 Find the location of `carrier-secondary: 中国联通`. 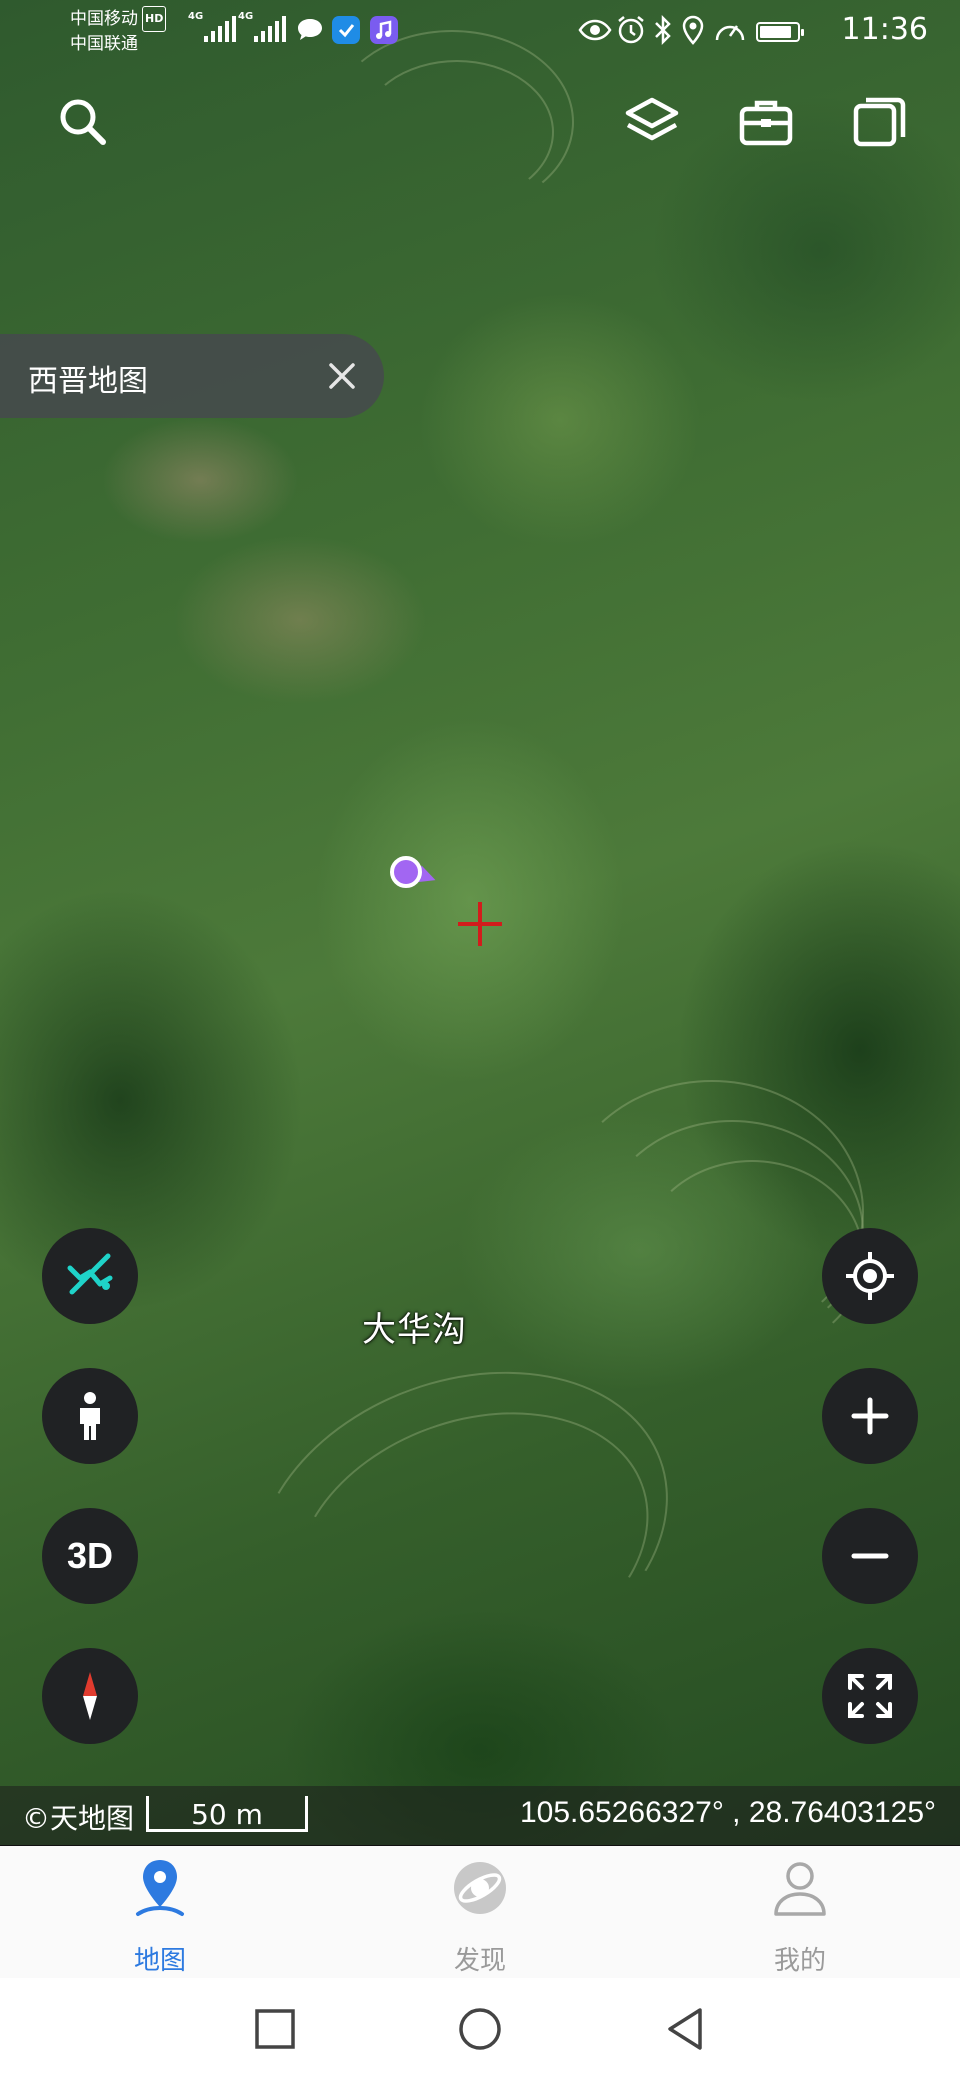

carrier-secondary: 中国联通 is located at coordinates (104, 44).